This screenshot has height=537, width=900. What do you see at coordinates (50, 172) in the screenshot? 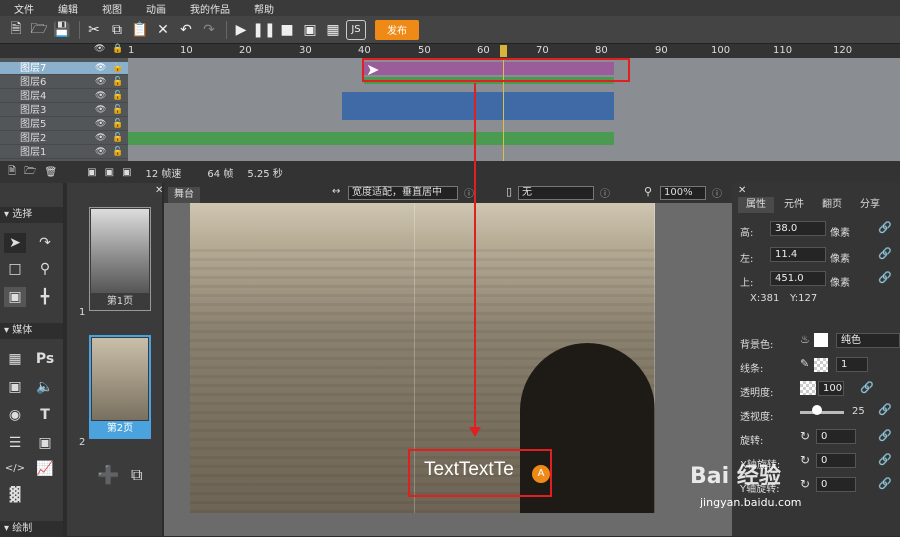
I see `trash-icon: 🗑` at bounding box center [50, 172].